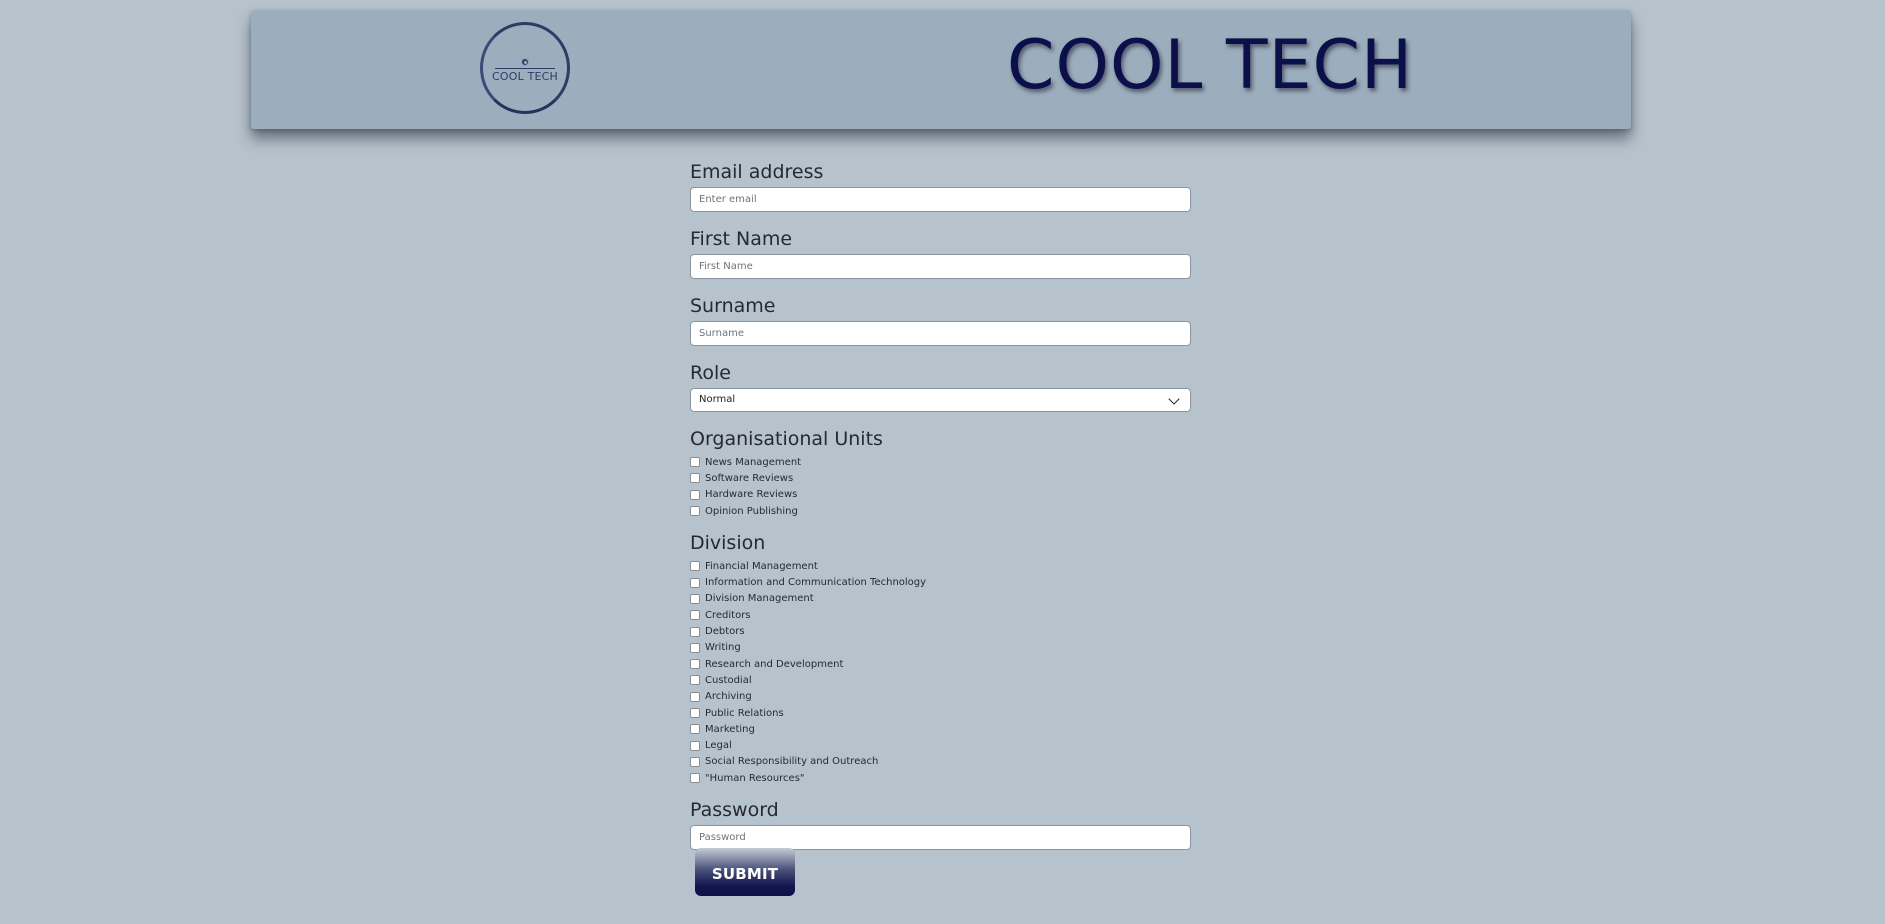 Image resolution: width=1885 pixels, height=924 pixels. Describe the element at coordinates (757, 172) in the screenshot. I see `email-label: Email address` at that location.